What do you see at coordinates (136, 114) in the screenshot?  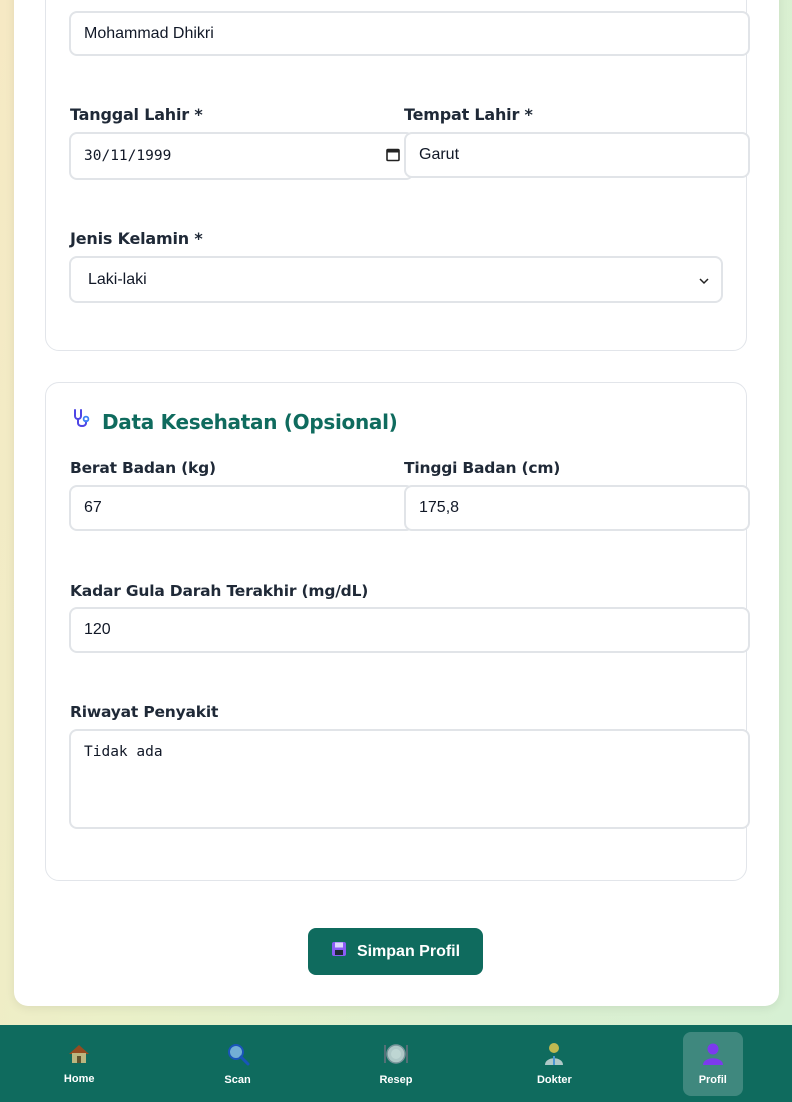 I see `birth-date-label: Tanggal Lahir *` at bounding box center [136, 114].